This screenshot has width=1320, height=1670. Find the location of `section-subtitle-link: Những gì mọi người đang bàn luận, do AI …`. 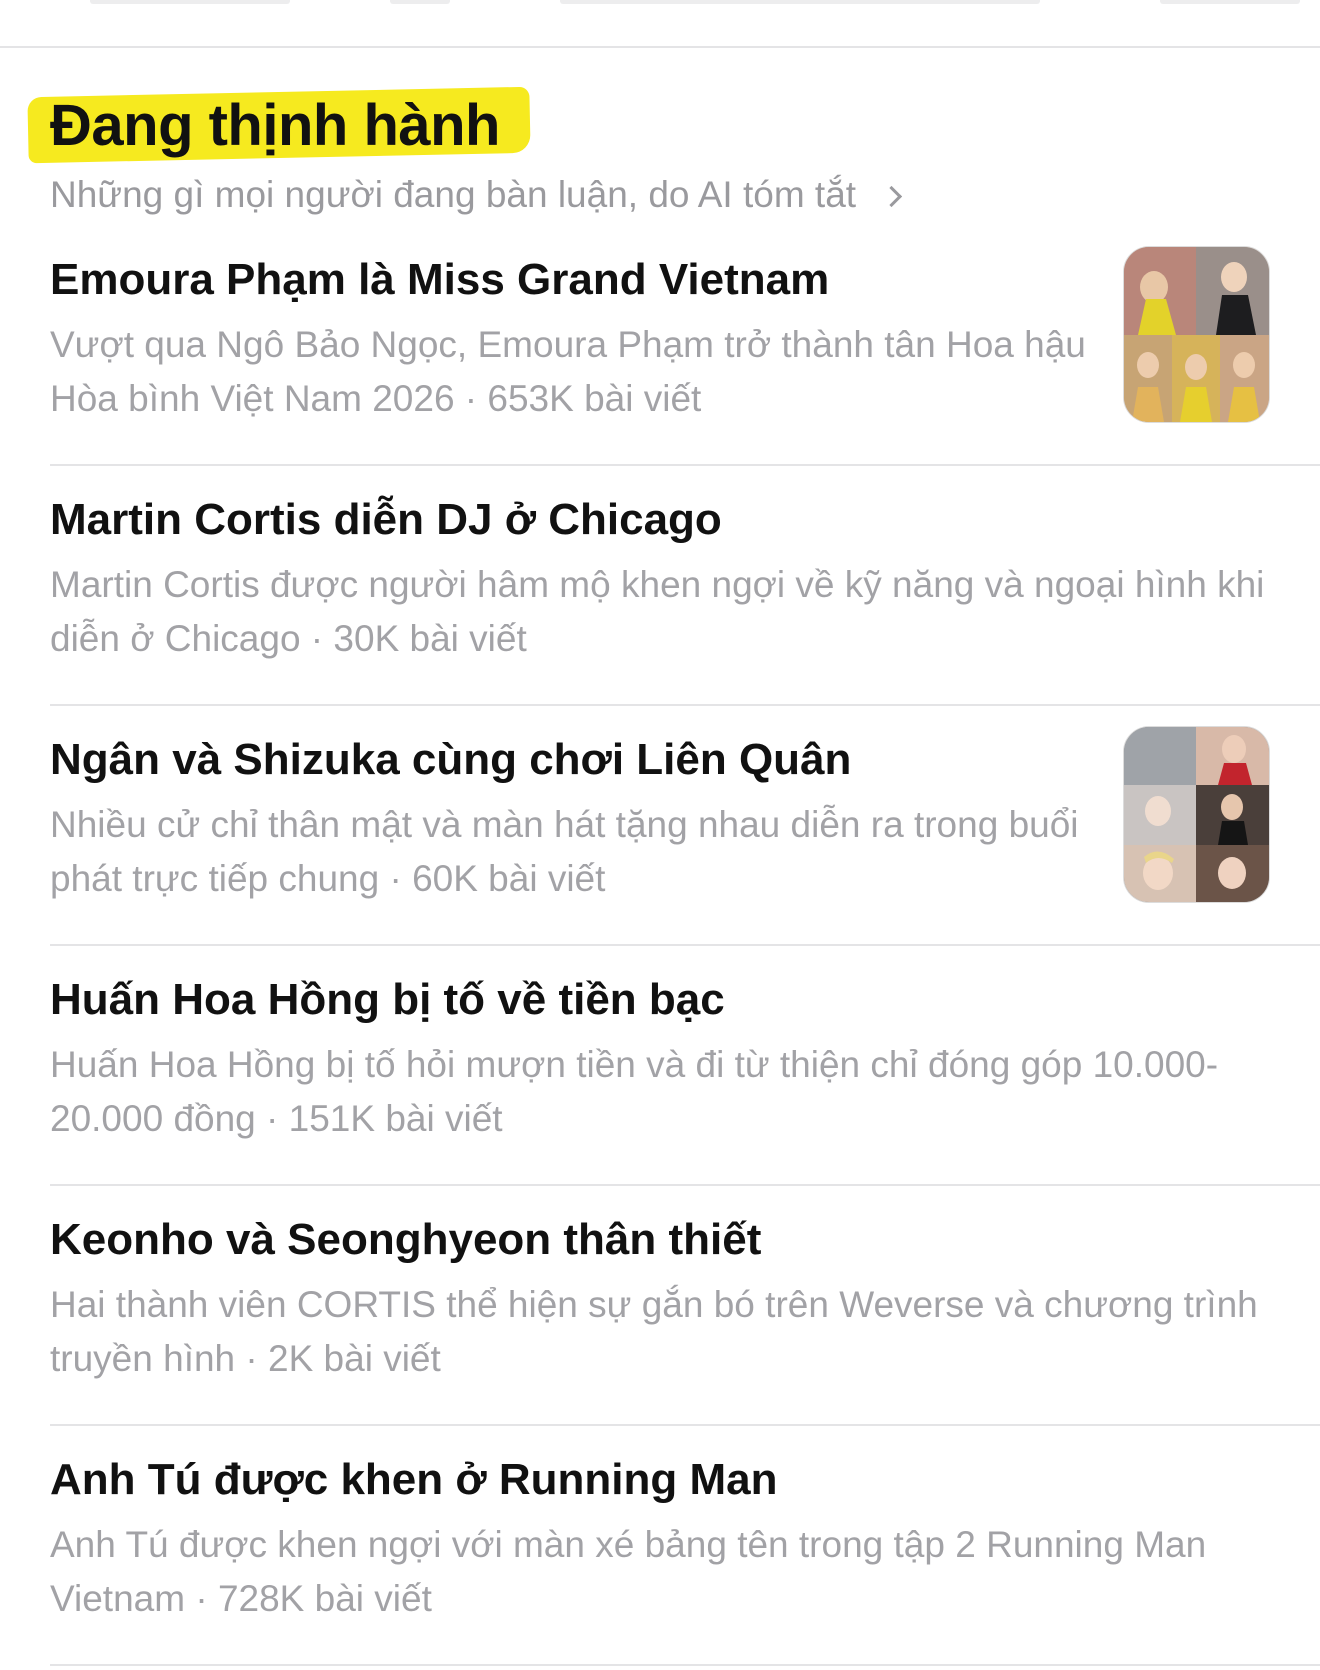

section-subtitle-link: Những gì mọi người đang bàn luận, do AI … is located at coordinates (670, 195).